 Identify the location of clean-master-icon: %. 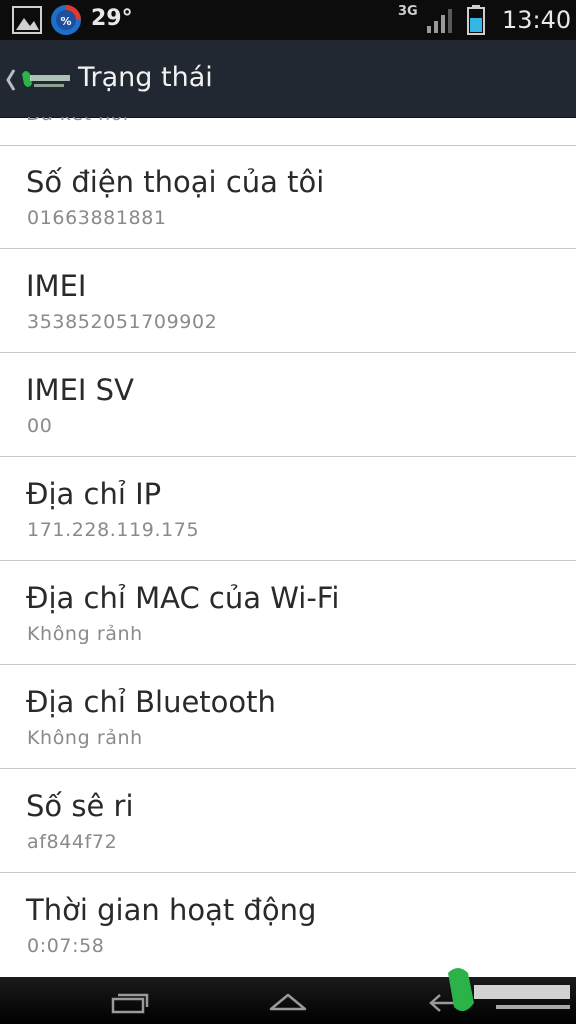
(66, 20).